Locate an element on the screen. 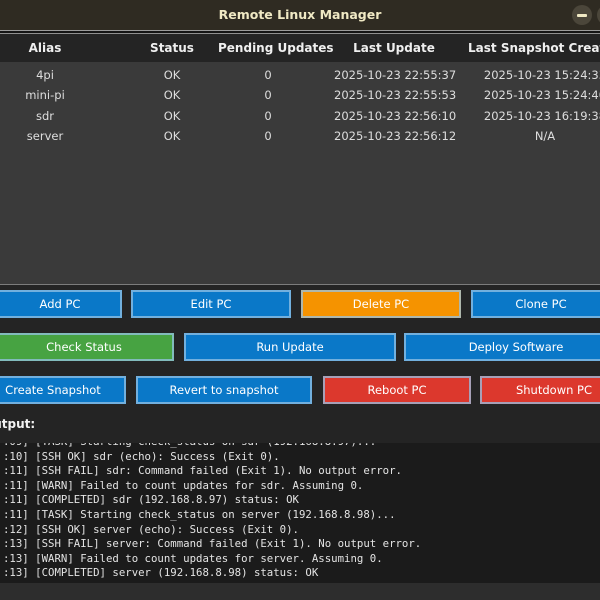  cell-last_update: 2025-10-23 22:55:37 is located at coordinates (395, 75).